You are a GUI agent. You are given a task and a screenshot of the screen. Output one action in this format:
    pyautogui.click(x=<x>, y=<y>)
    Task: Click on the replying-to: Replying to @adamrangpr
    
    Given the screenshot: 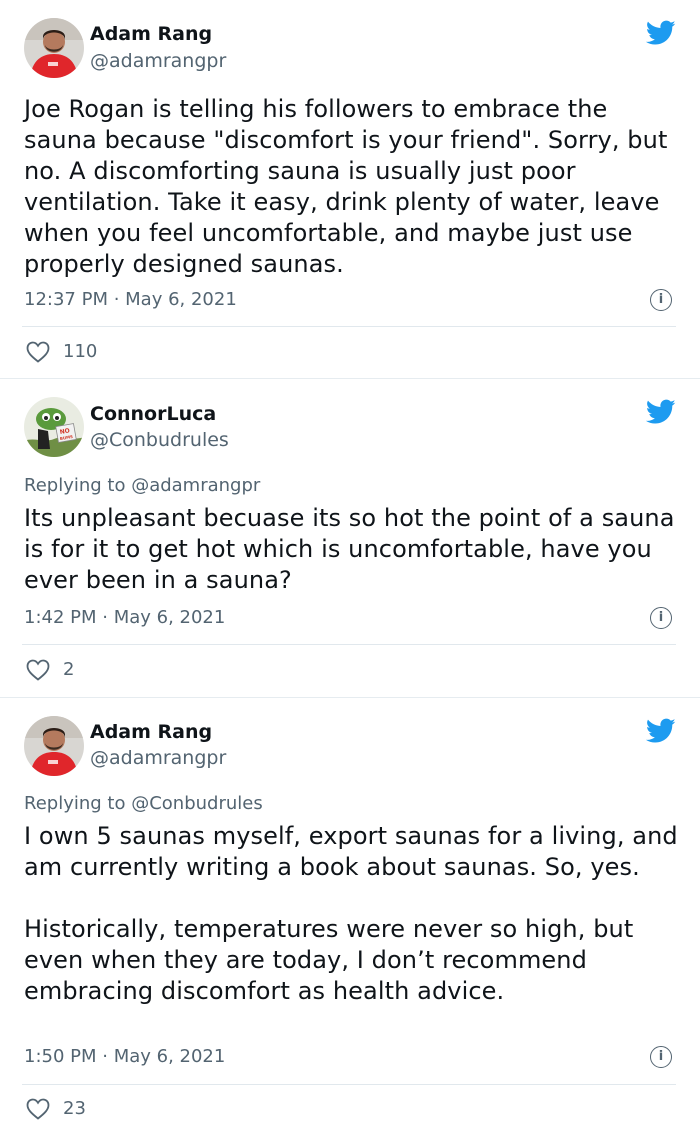 What is the action you would take?
    pyautogui.click(x=142, y=485)
    